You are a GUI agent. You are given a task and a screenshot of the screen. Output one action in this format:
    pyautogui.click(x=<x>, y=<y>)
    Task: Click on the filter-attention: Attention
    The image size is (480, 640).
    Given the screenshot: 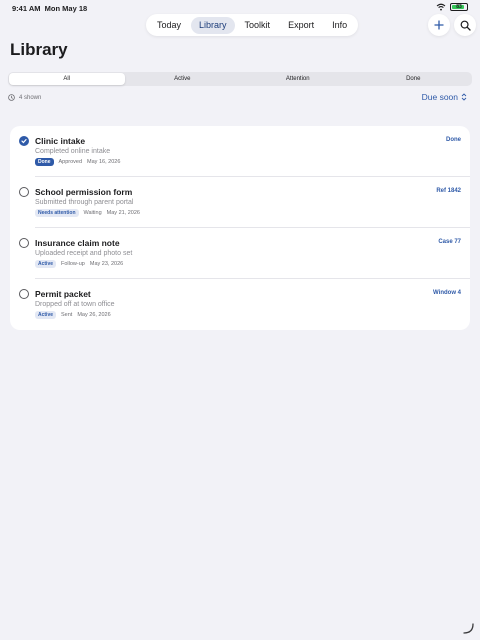 What is the action you would take?
    pyautogui.click(x=298, y=79)
    